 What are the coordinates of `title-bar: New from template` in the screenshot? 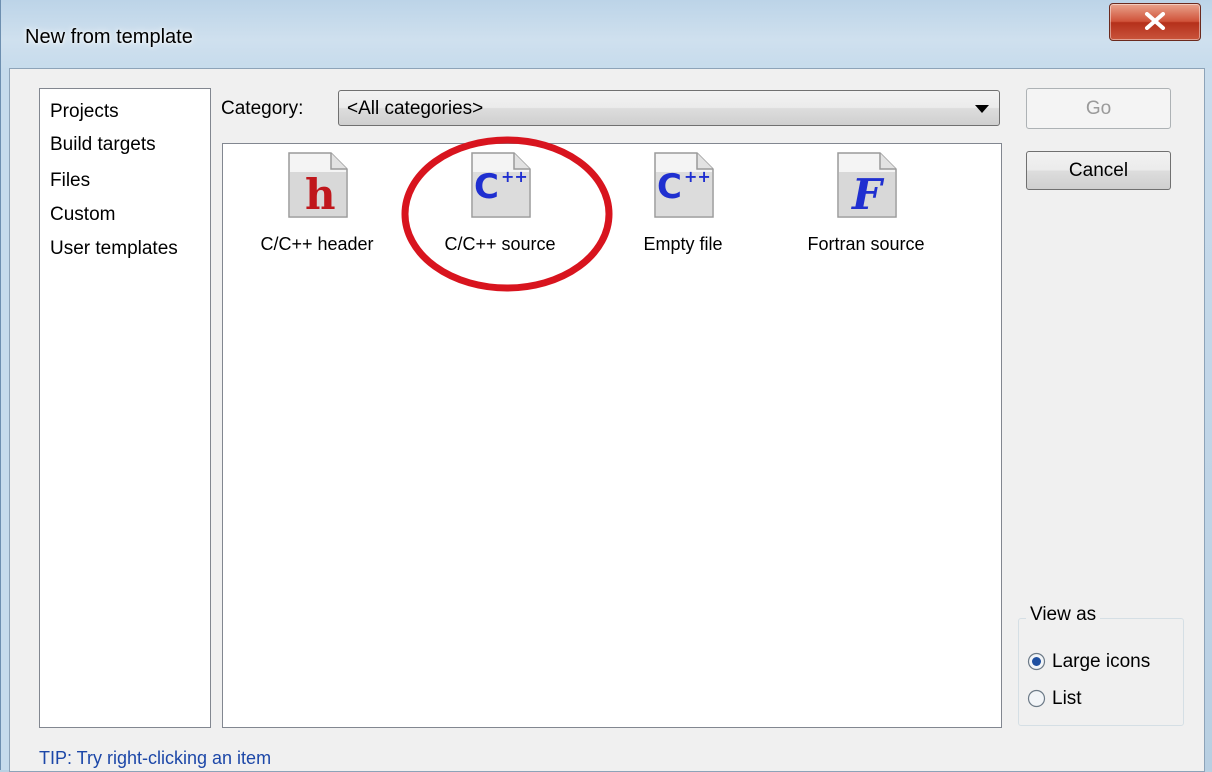 It's located at (606, 35).